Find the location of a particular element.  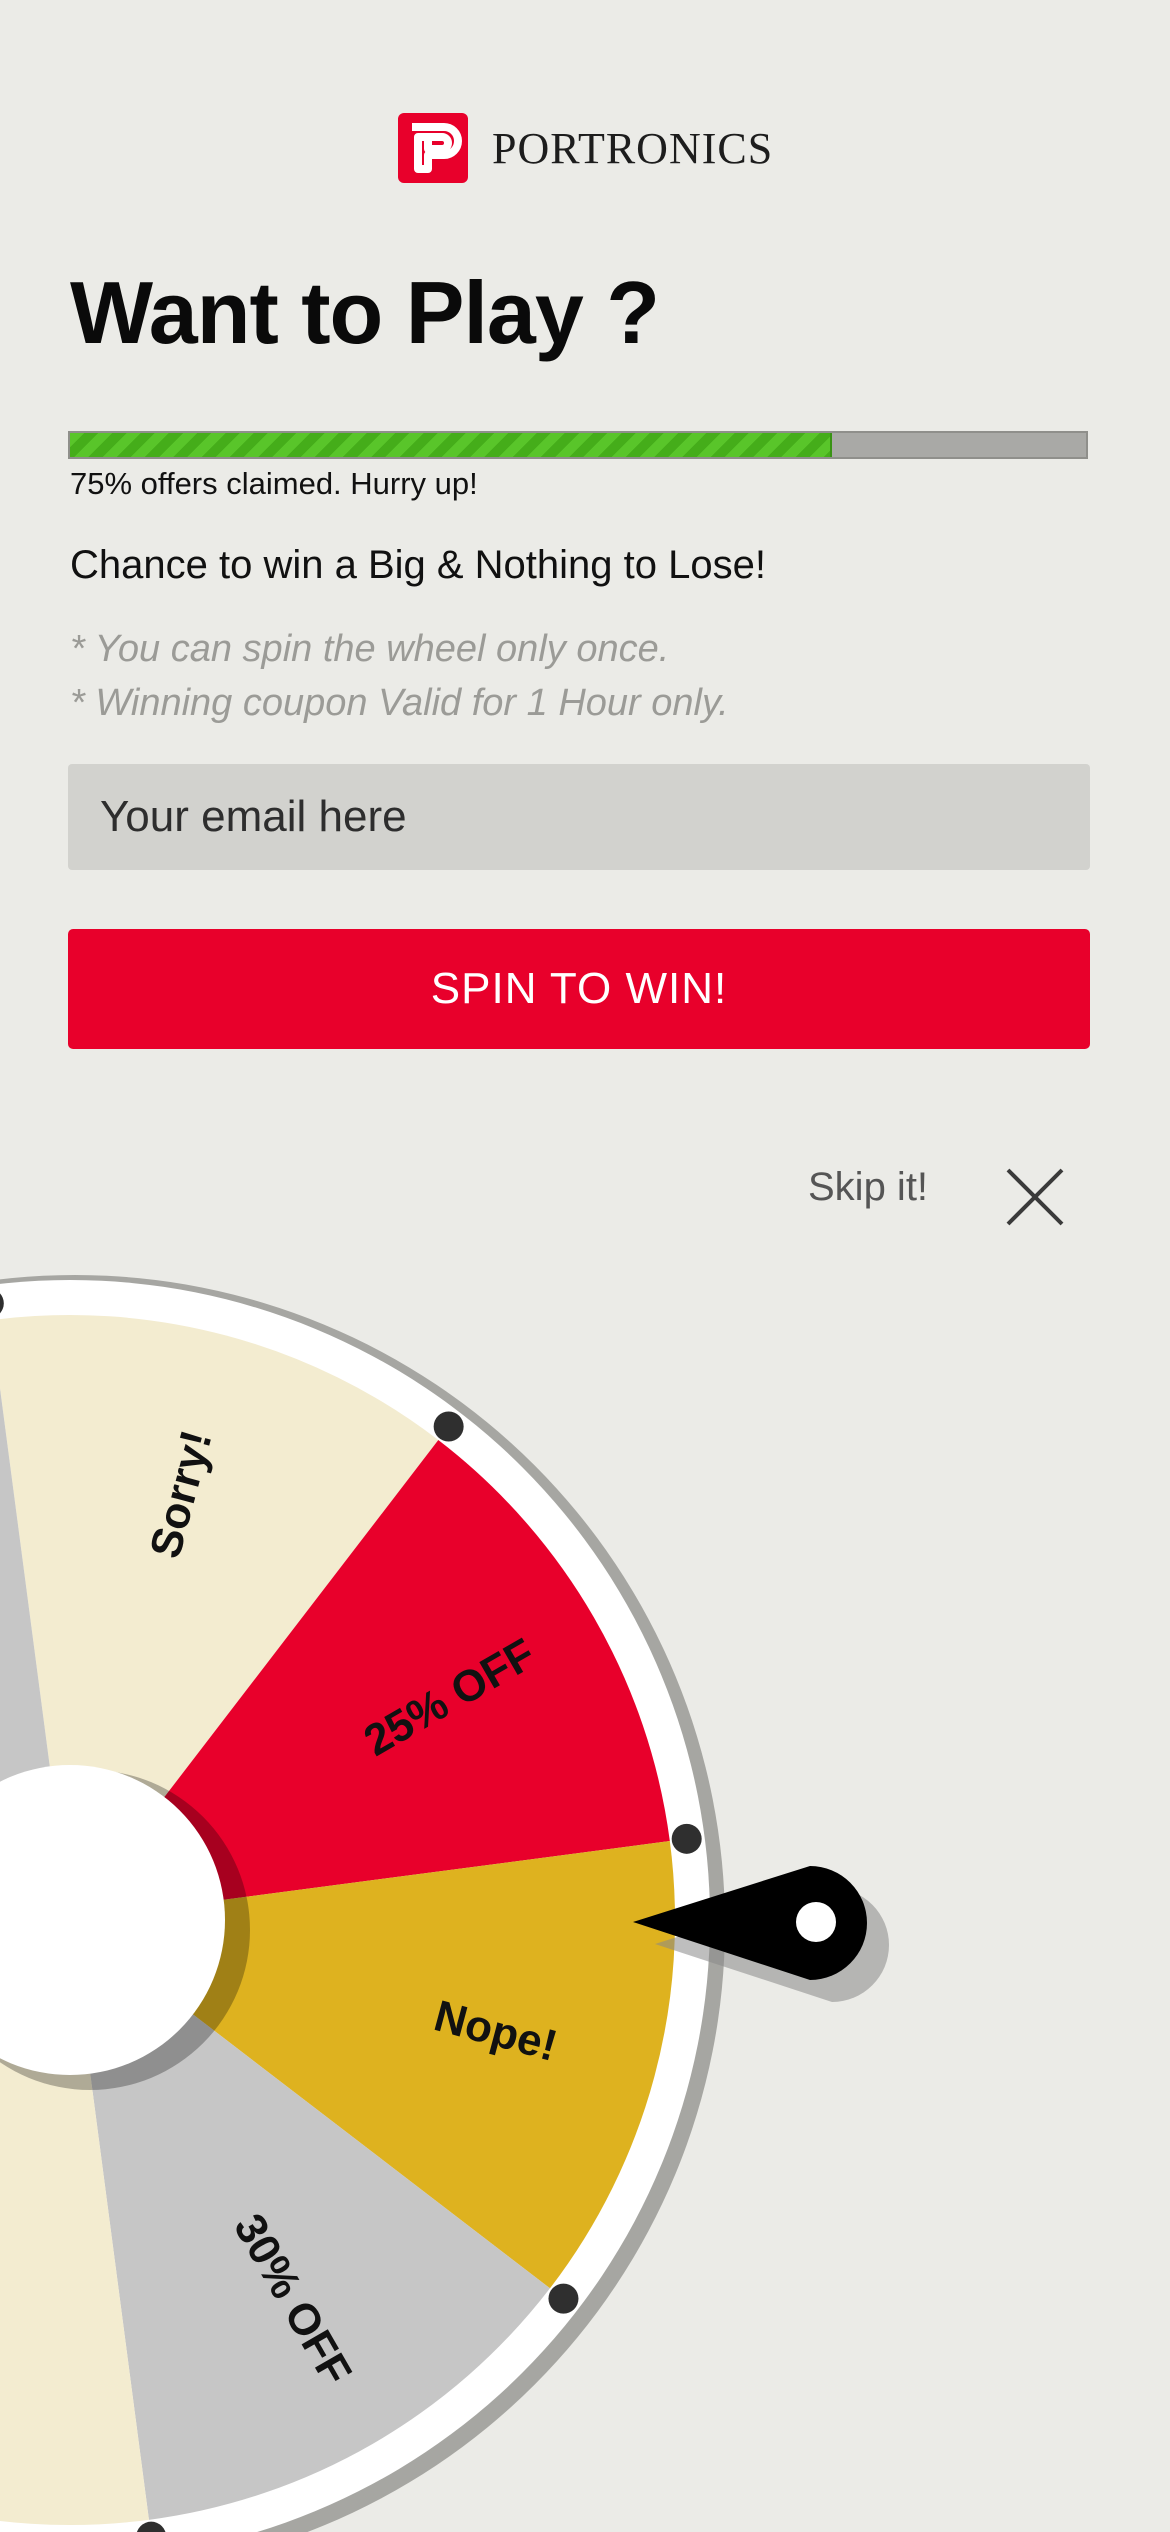

brand-logo: PORTRONICS is located at coordinates (585, 148).